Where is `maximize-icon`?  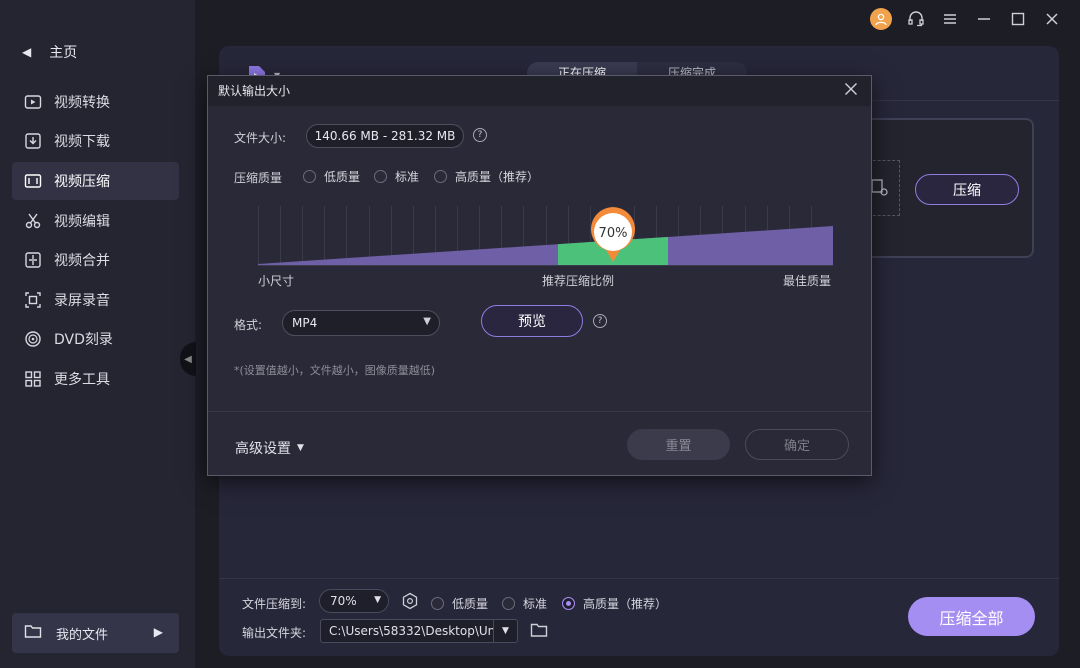 maximize-icon is located at coordinates (1018, 19).